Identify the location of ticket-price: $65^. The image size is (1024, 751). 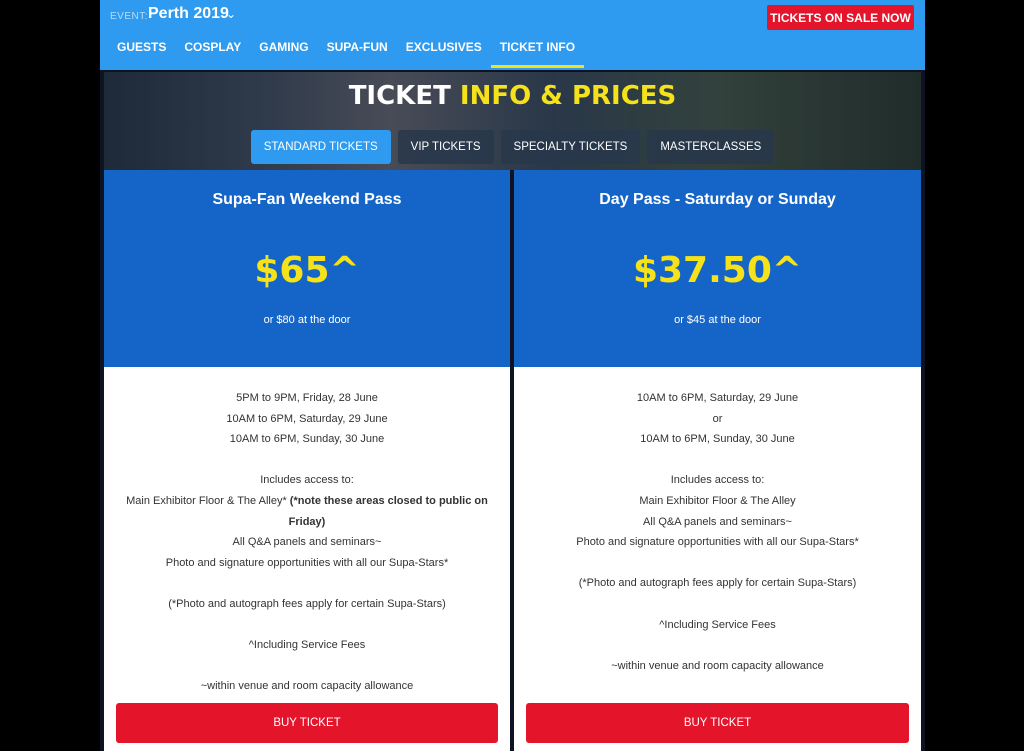
(307, 270).